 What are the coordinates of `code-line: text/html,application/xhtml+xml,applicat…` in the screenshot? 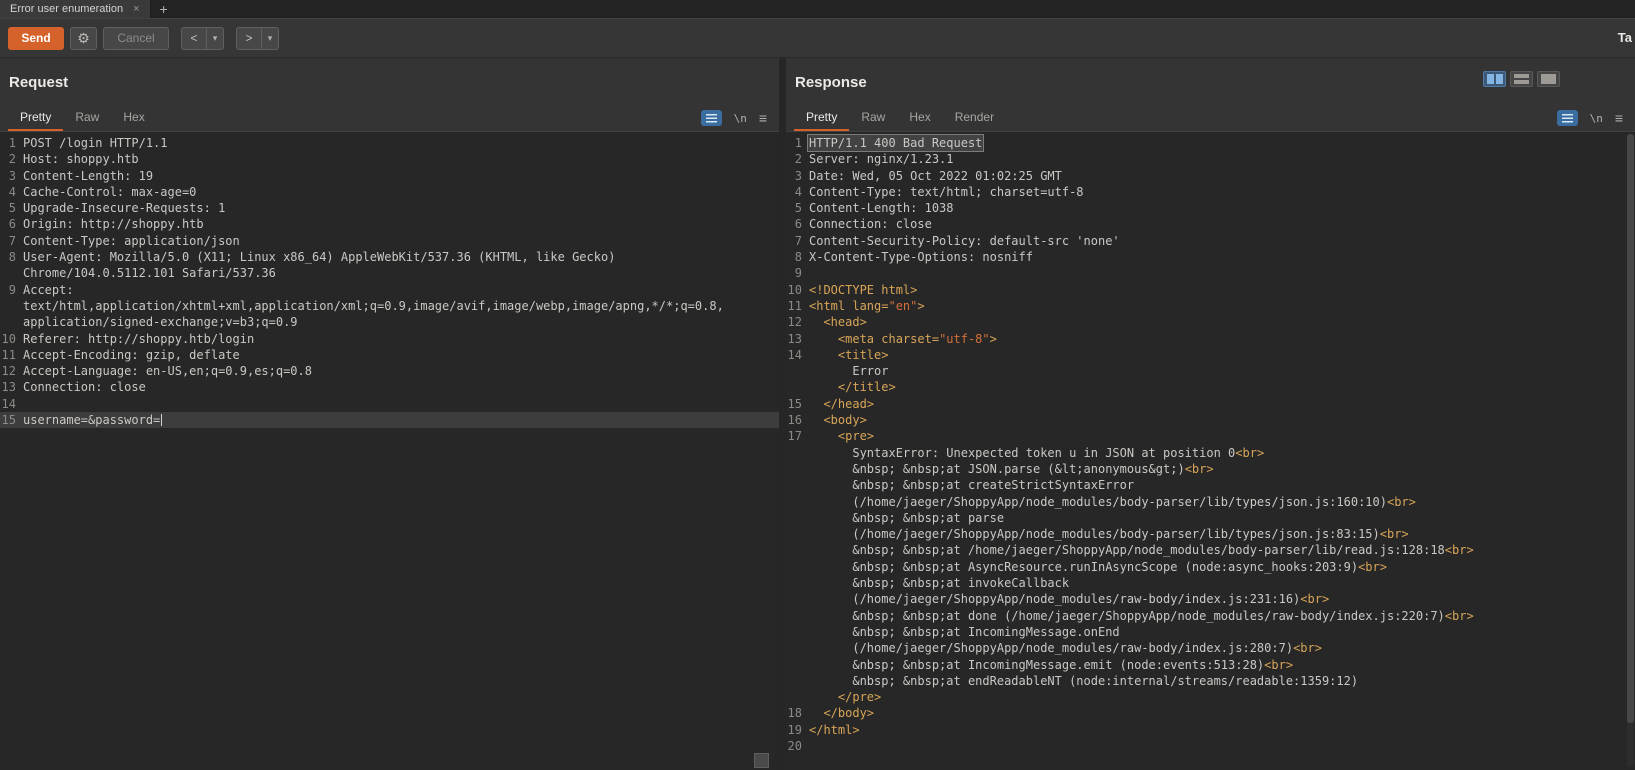 It's located at (389, 306).